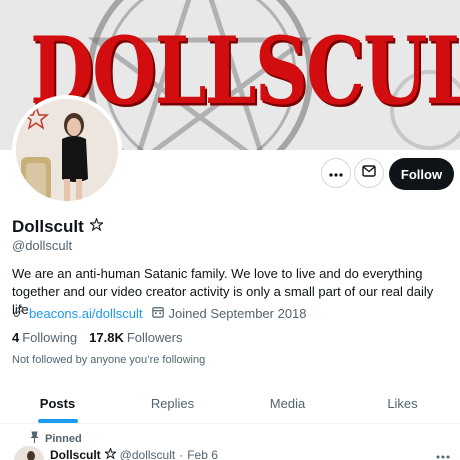  What do you see at coordinates (63, 438) in the screenshot?
I see `pinned-label: Pinned` at bounding box center [63, 438].